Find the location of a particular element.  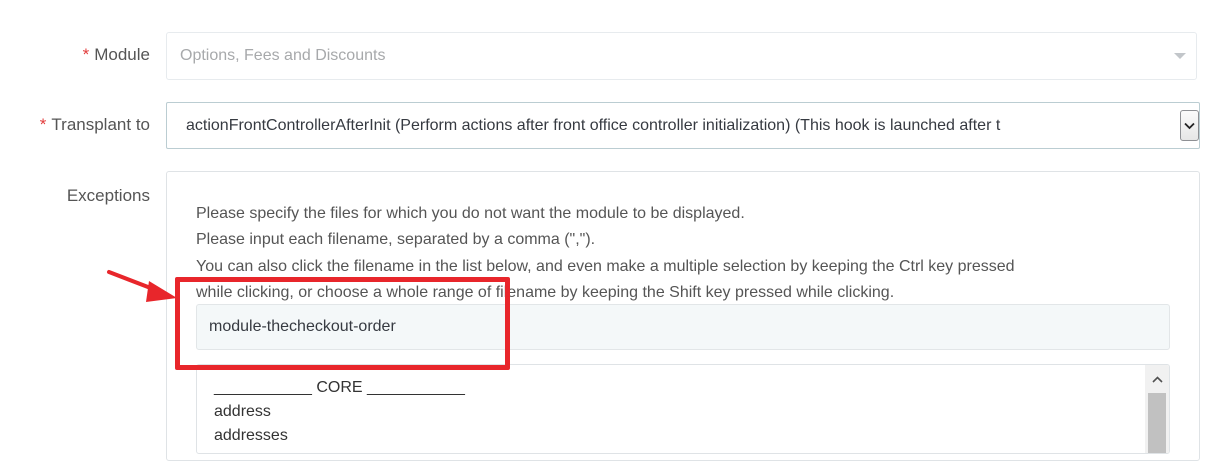

module-label: * Module is located at coordinates (116, 55).